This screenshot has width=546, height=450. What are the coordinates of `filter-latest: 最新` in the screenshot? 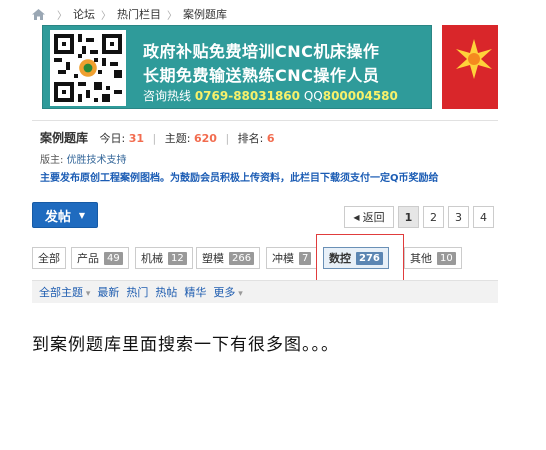 It's located at (108, 292).